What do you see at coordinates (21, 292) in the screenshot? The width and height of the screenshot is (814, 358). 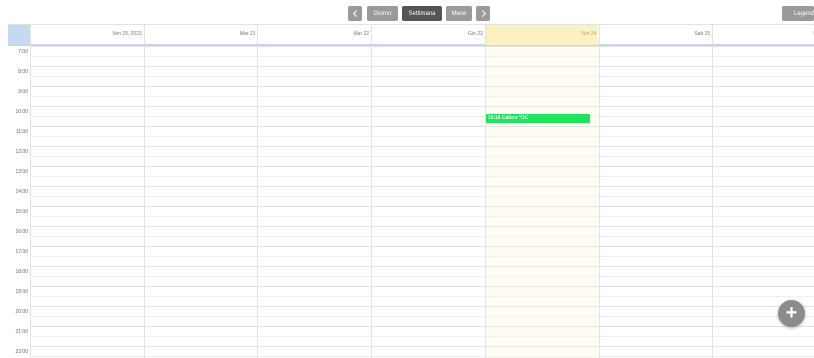 I see `time-label: 19:00` at bounding box center [21, 292].